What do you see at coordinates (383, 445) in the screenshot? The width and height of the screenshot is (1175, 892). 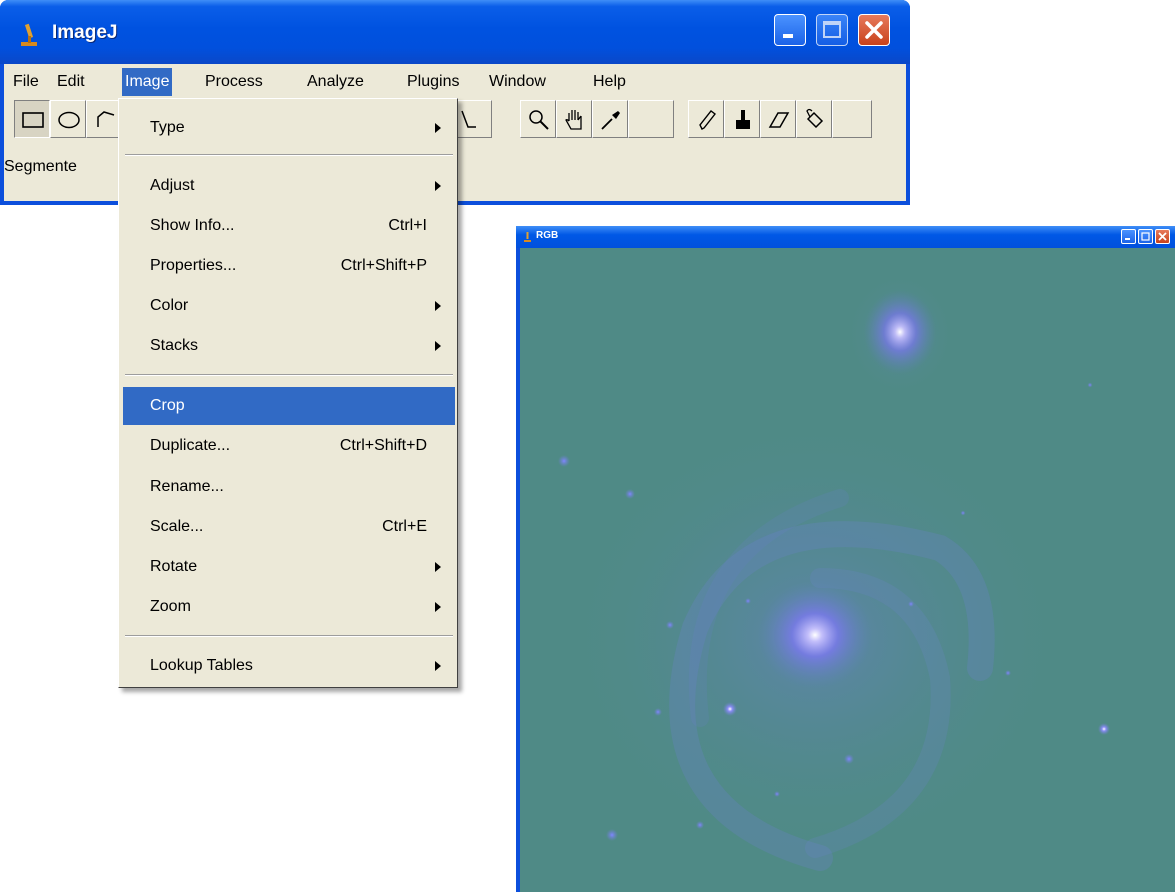 I see `menu-item-shortcut: Ctrl+Shift+D` at bounding box center [383, 445].